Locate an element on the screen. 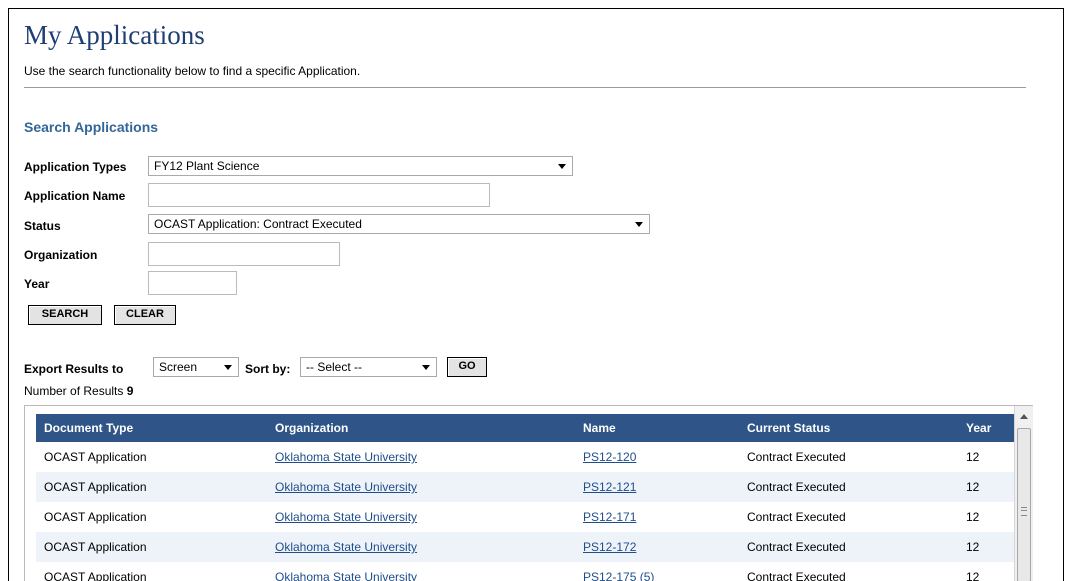  status-select: OCAST Application: Contract Executed is located at coordinates (399, 224).